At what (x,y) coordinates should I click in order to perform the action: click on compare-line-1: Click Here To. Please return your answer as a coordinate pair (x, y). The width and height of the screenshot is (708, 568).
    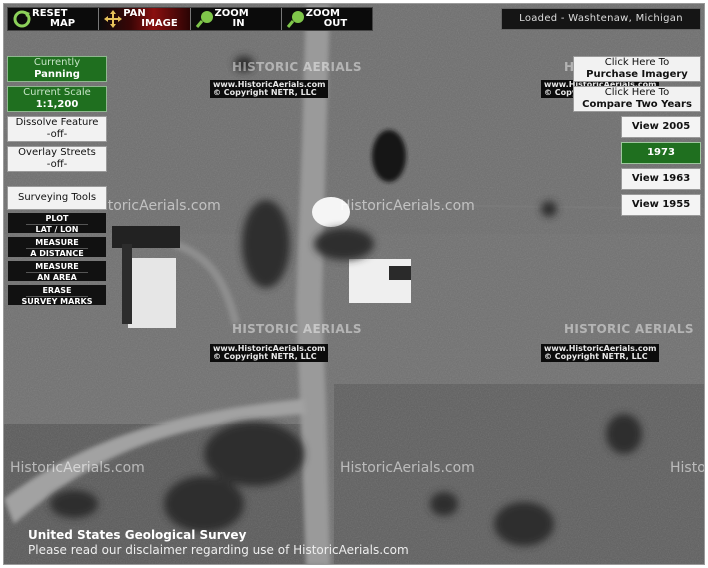
    Looking at the image, I should click on (637, 92).